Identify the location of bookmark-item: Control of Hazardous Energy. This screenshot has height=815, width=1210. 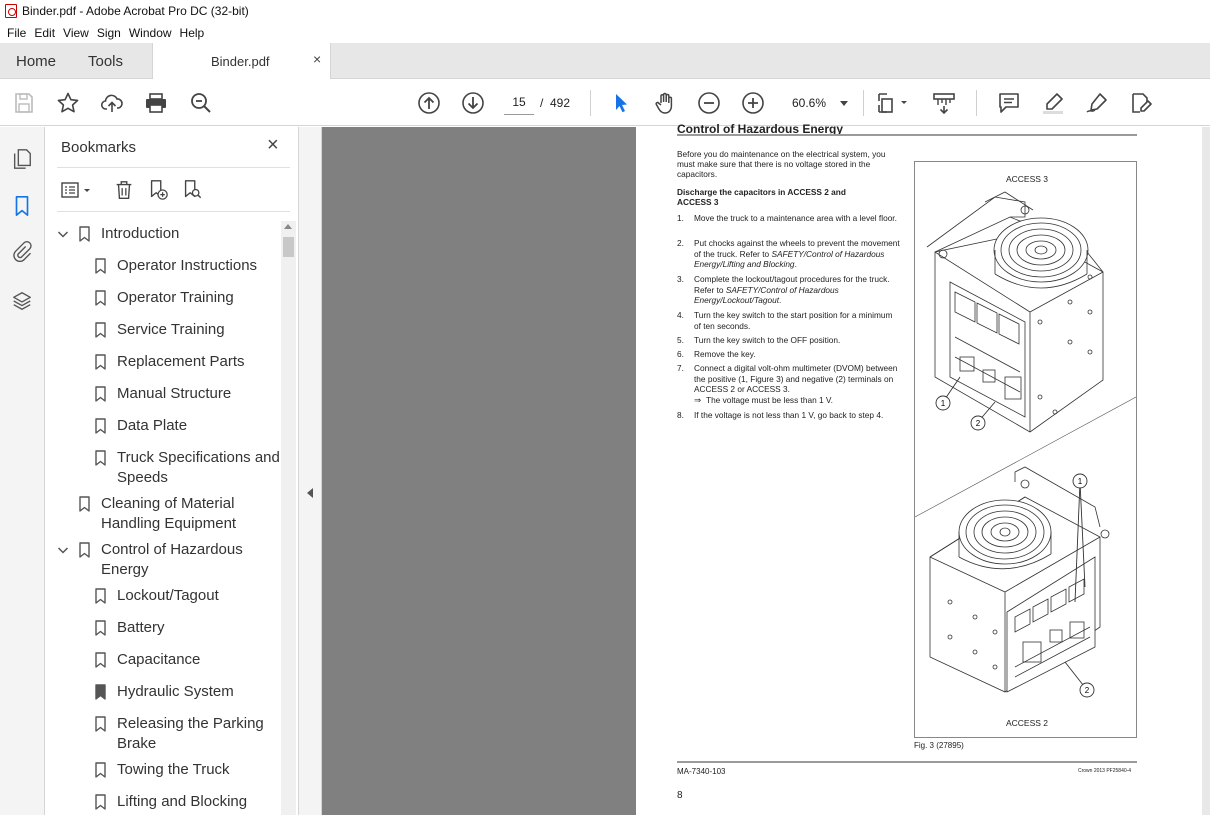
(163, 561).